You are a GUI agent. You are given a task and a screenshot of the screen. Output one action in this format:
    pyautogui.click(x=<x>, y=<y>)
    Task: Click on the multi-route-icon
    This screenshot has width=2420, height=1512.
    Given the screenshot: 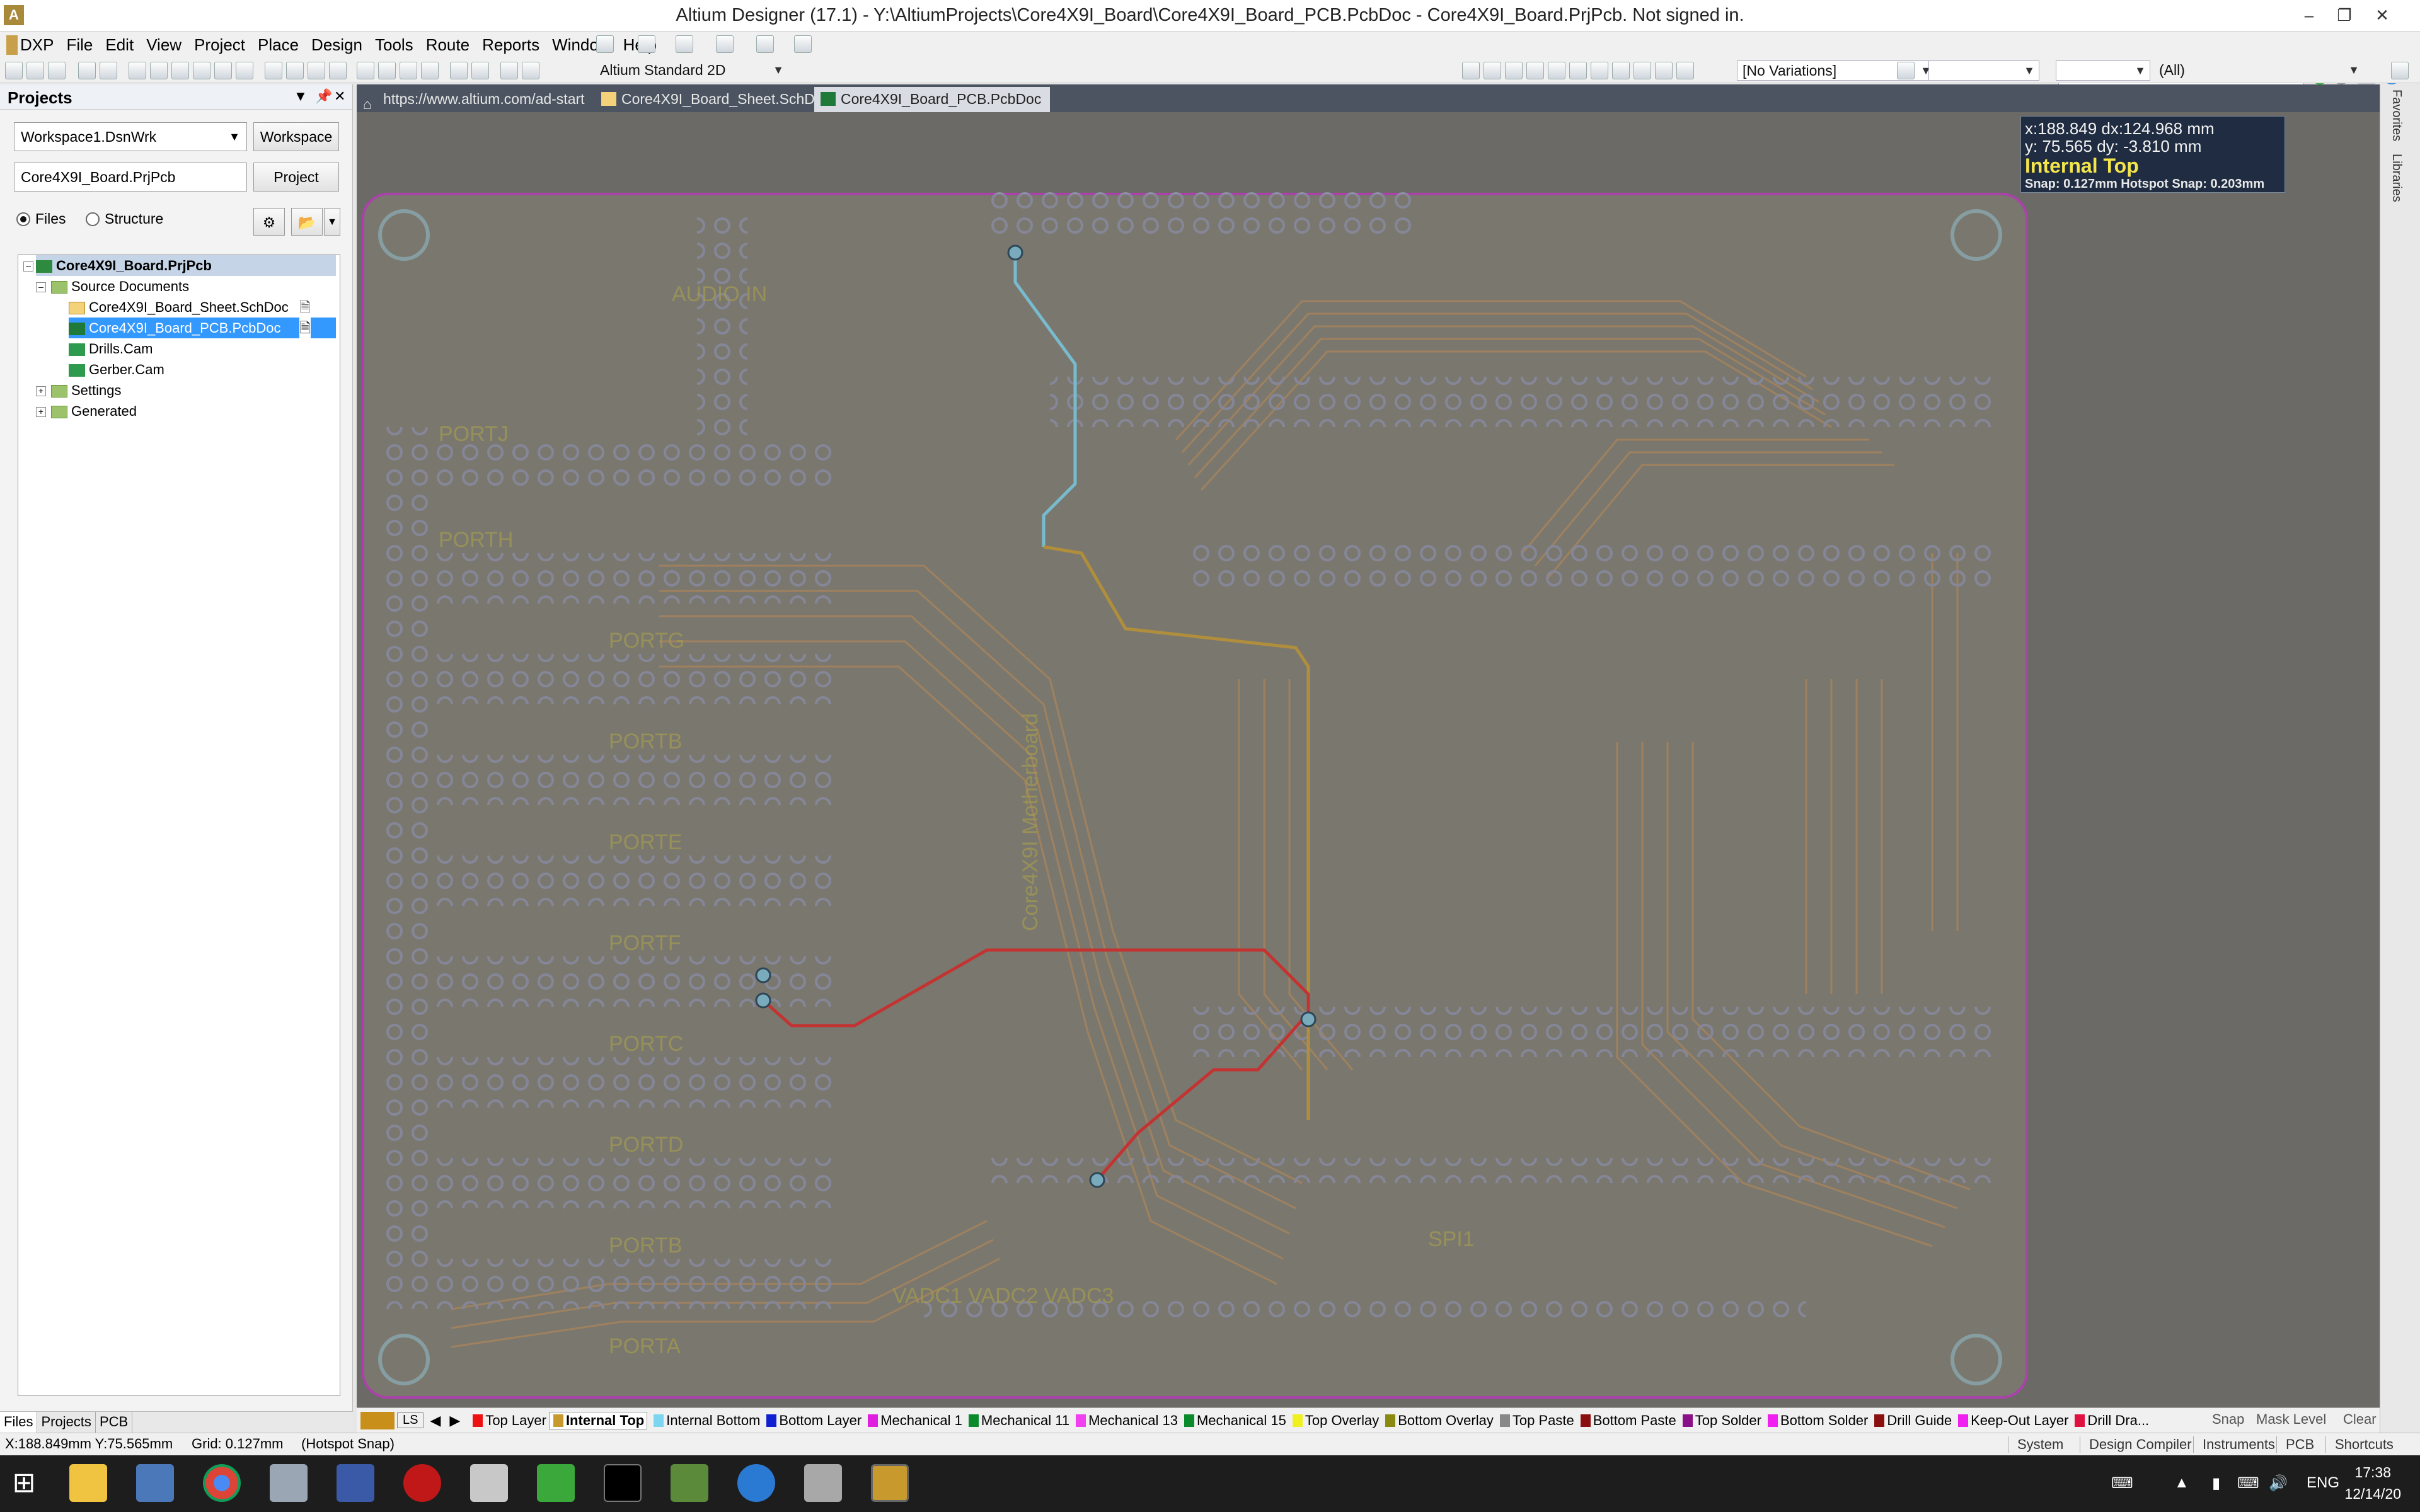 What is the action you would take?
    pyautogui.click(x=1514, y=70)
    